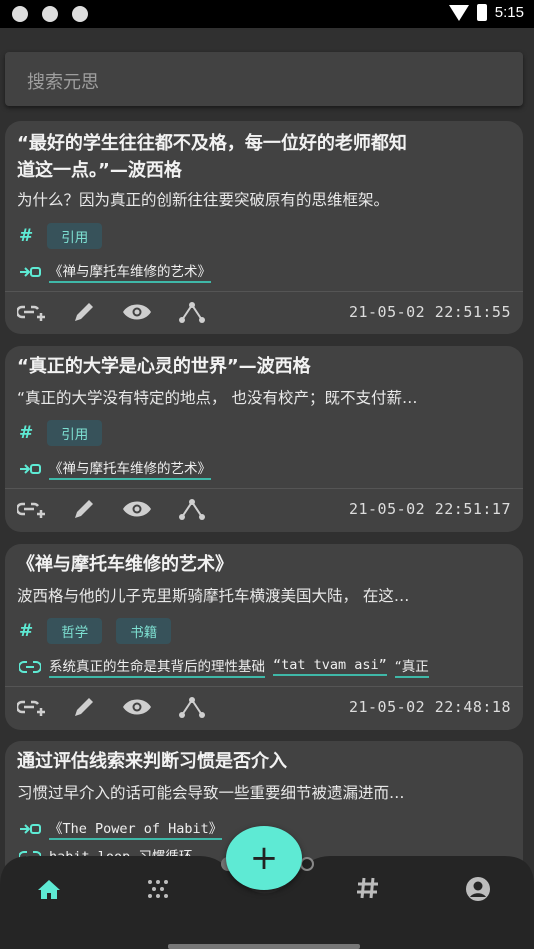 The image size is (534, 949). Describe the element at coordinates (125, 564) in the screenshot. I see `card-title: 《禅与摩托车维修的艺术》` at that location.